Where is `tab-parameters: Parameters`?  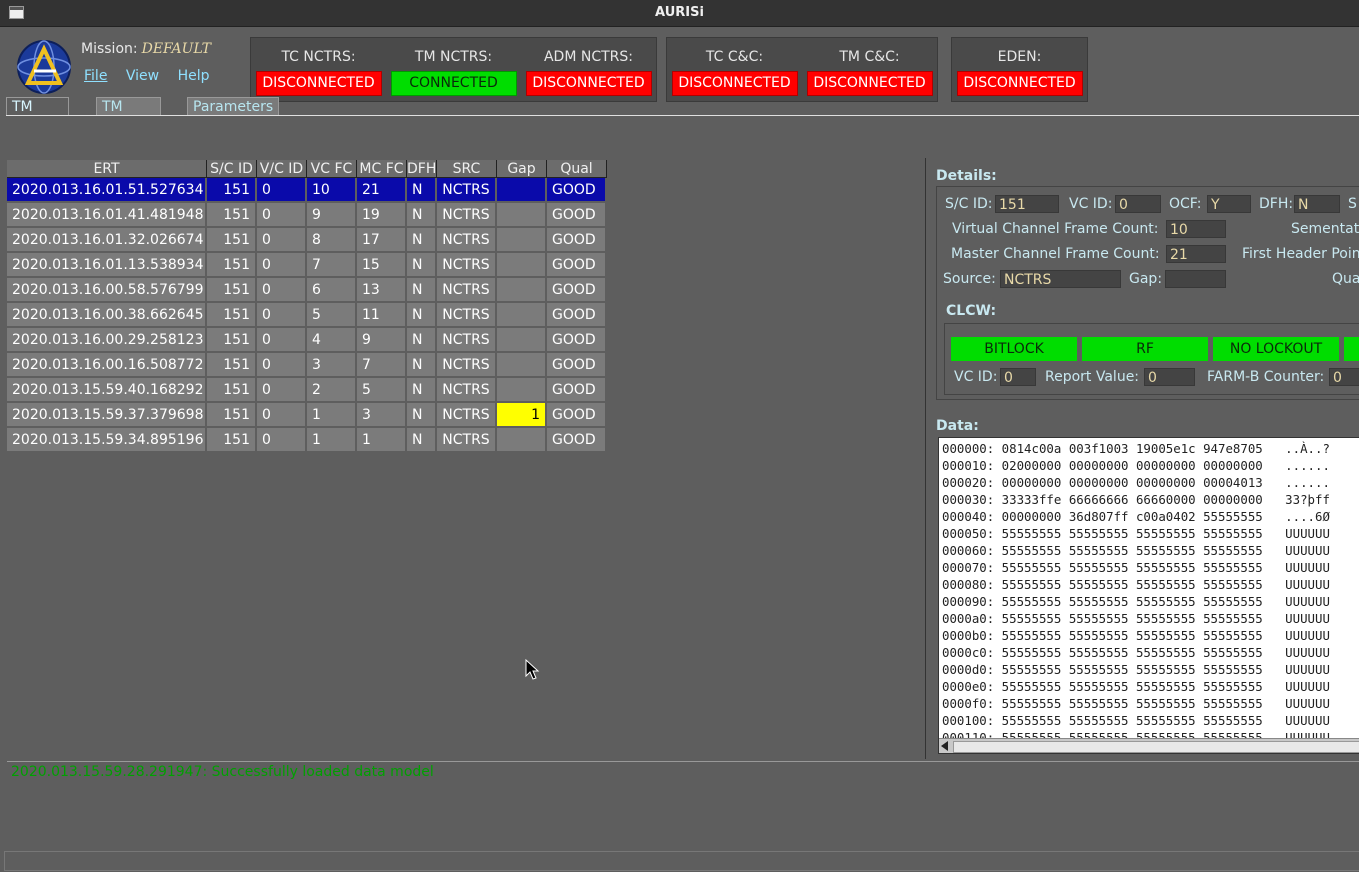
tab-parameters: Parameters is located at coordinates (233, 107).